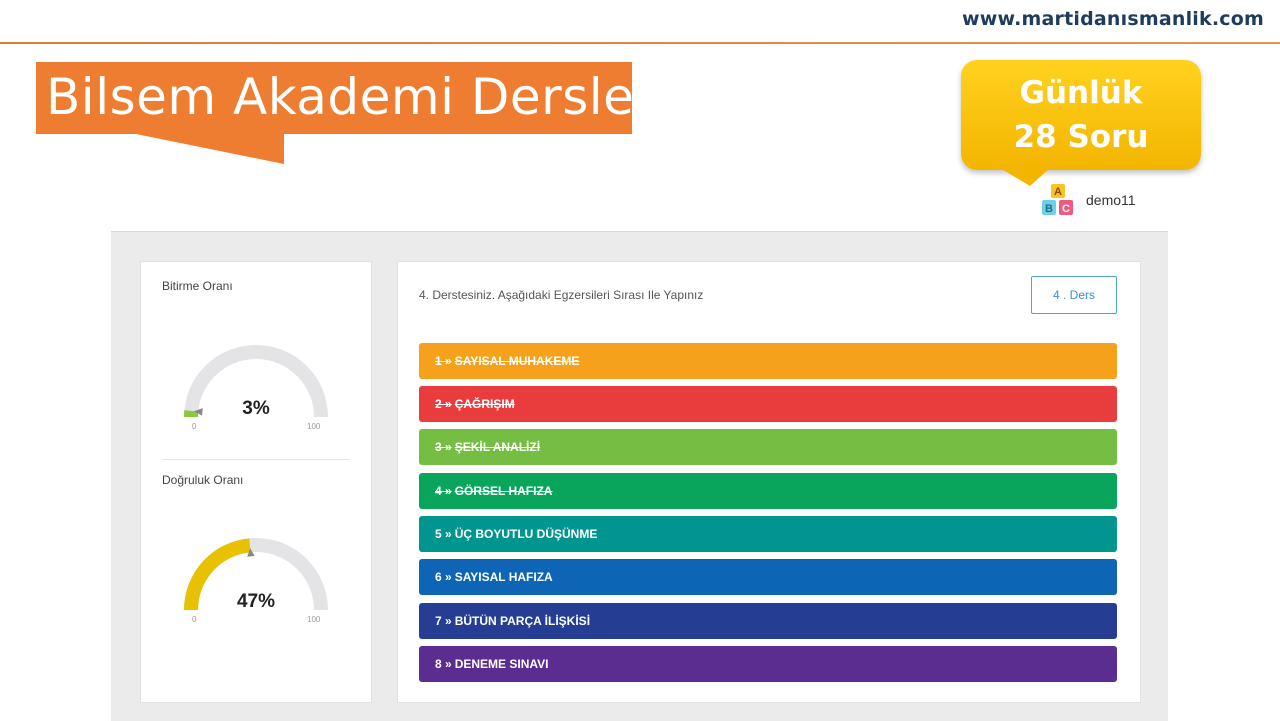  I want to click on completion-max: 100, so click(314, 426).